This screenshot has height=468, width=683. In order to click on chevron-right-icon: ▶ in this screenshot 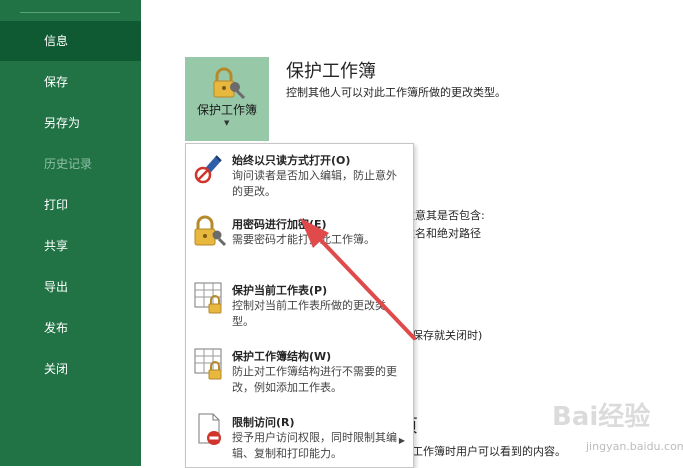, I will do `click(402, 440)`.